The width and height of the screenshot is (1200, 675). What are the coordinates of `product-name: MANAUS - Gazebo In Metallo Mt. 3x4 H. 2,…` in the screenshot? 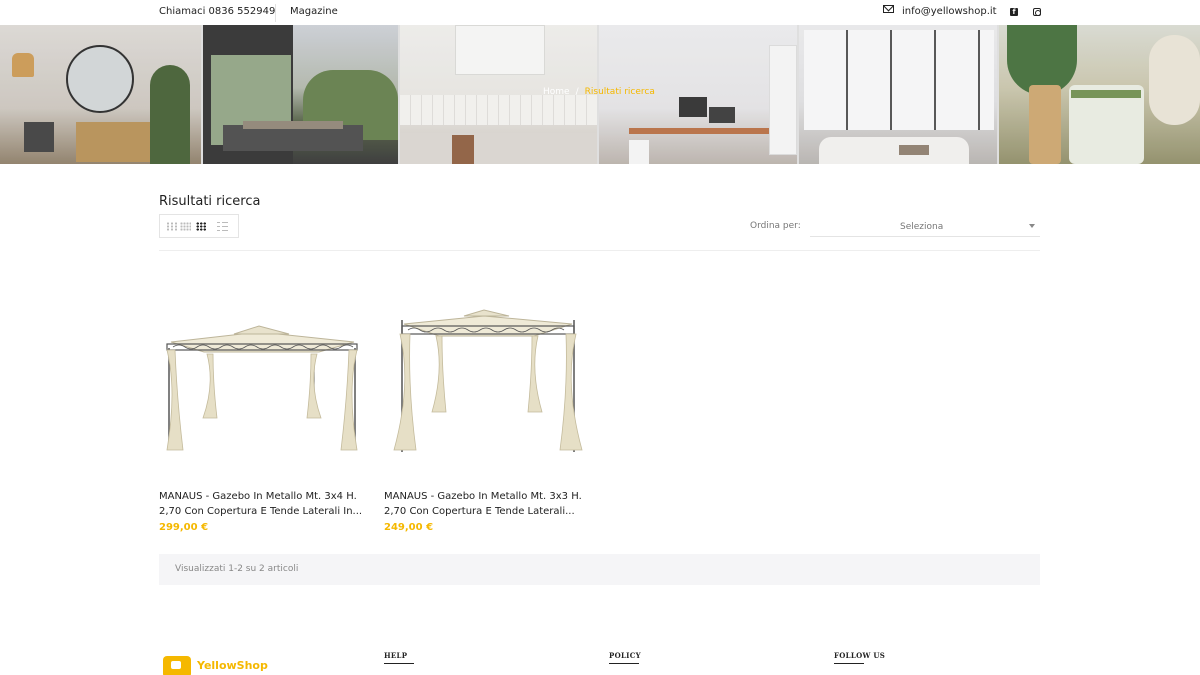 It's located at (261, 504).